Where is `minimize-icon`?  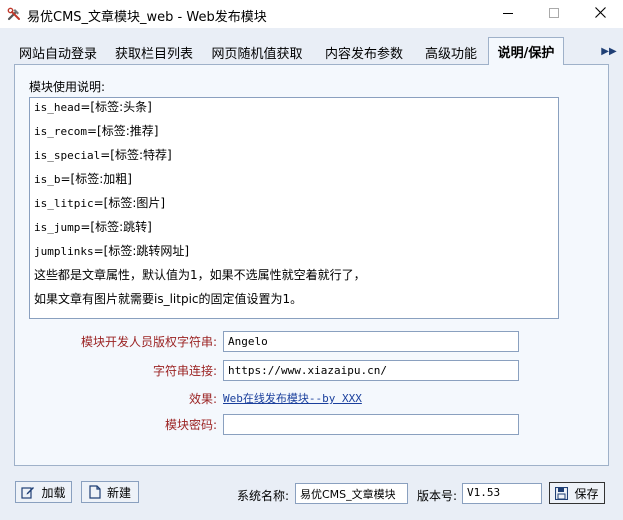 minimize-icon is located at coordinates (508, 14).